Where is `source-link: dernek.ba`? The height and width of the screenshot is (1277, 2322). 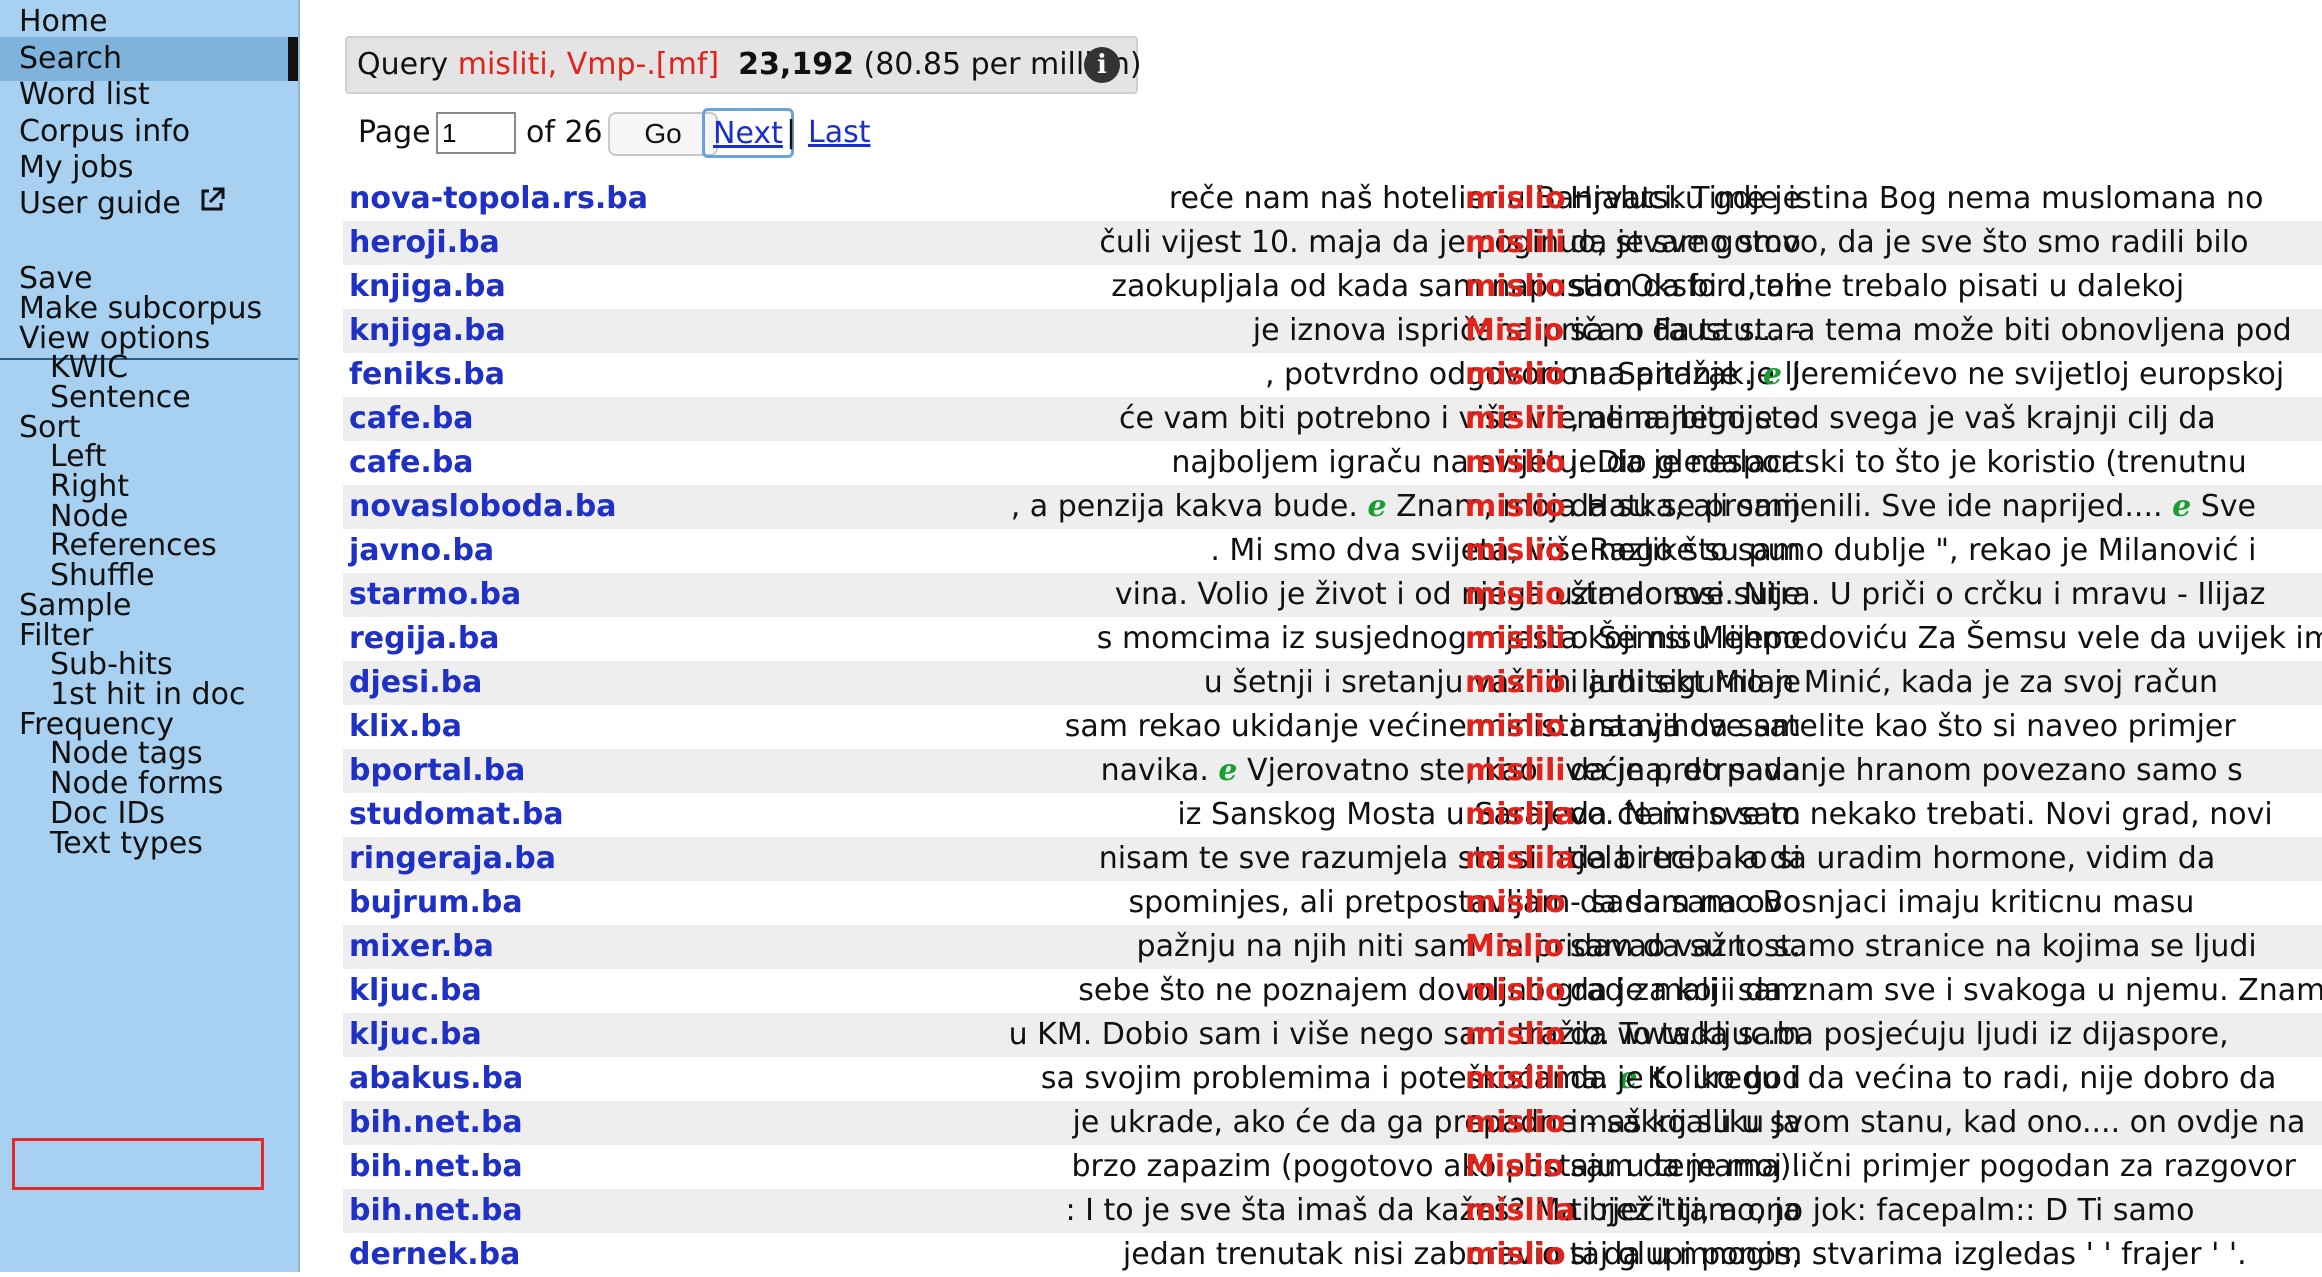 source-link: dernek.ba is located at coordinates (434, 1255).